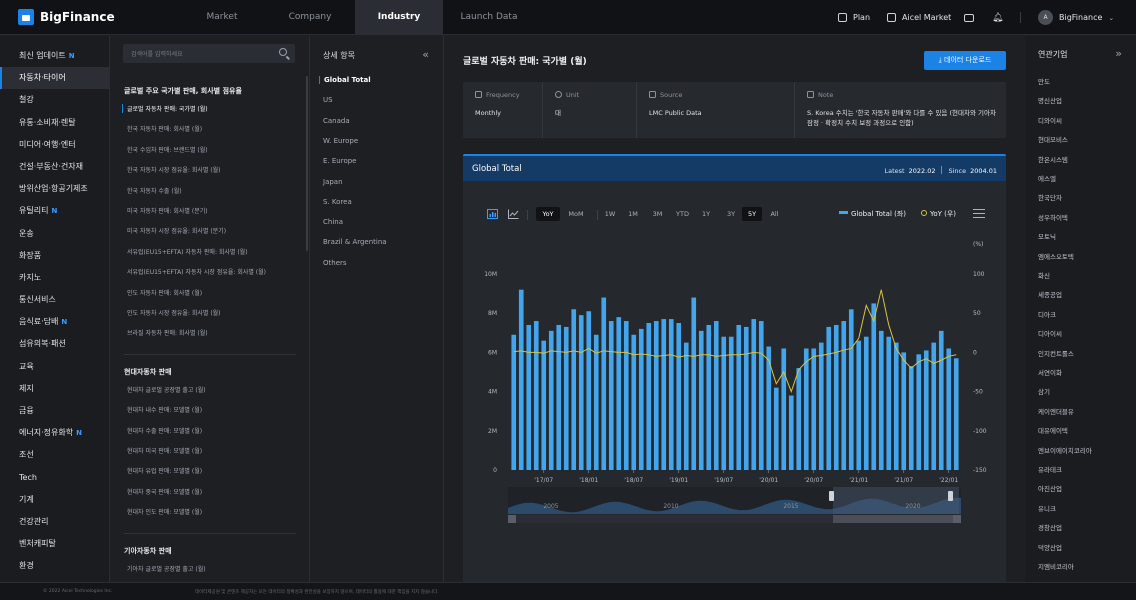 The image size is (1136, 600). What do you see at coordinates (1065, 450) in the screenshot?
I see `related-company-link: 엔브이에이치코리아` at bounding box center [1065, 450].